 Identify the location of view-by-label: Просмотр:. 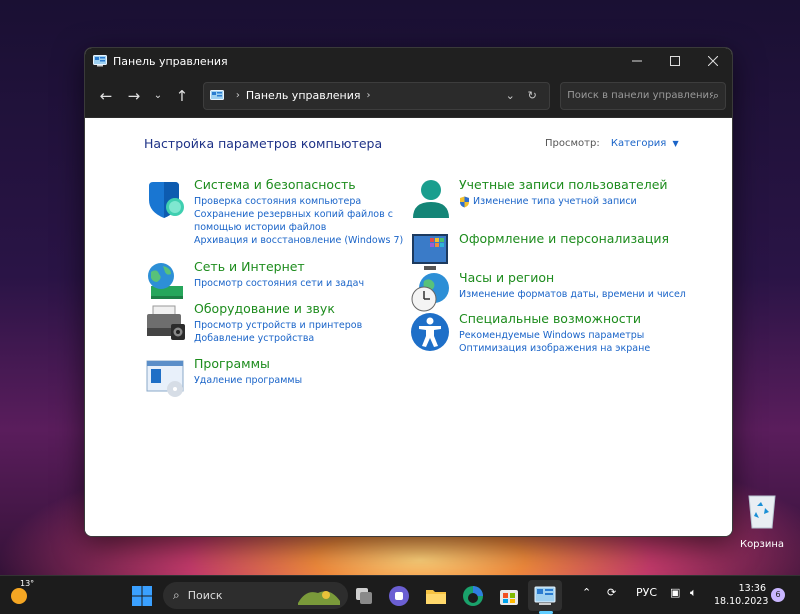
(572, 143).